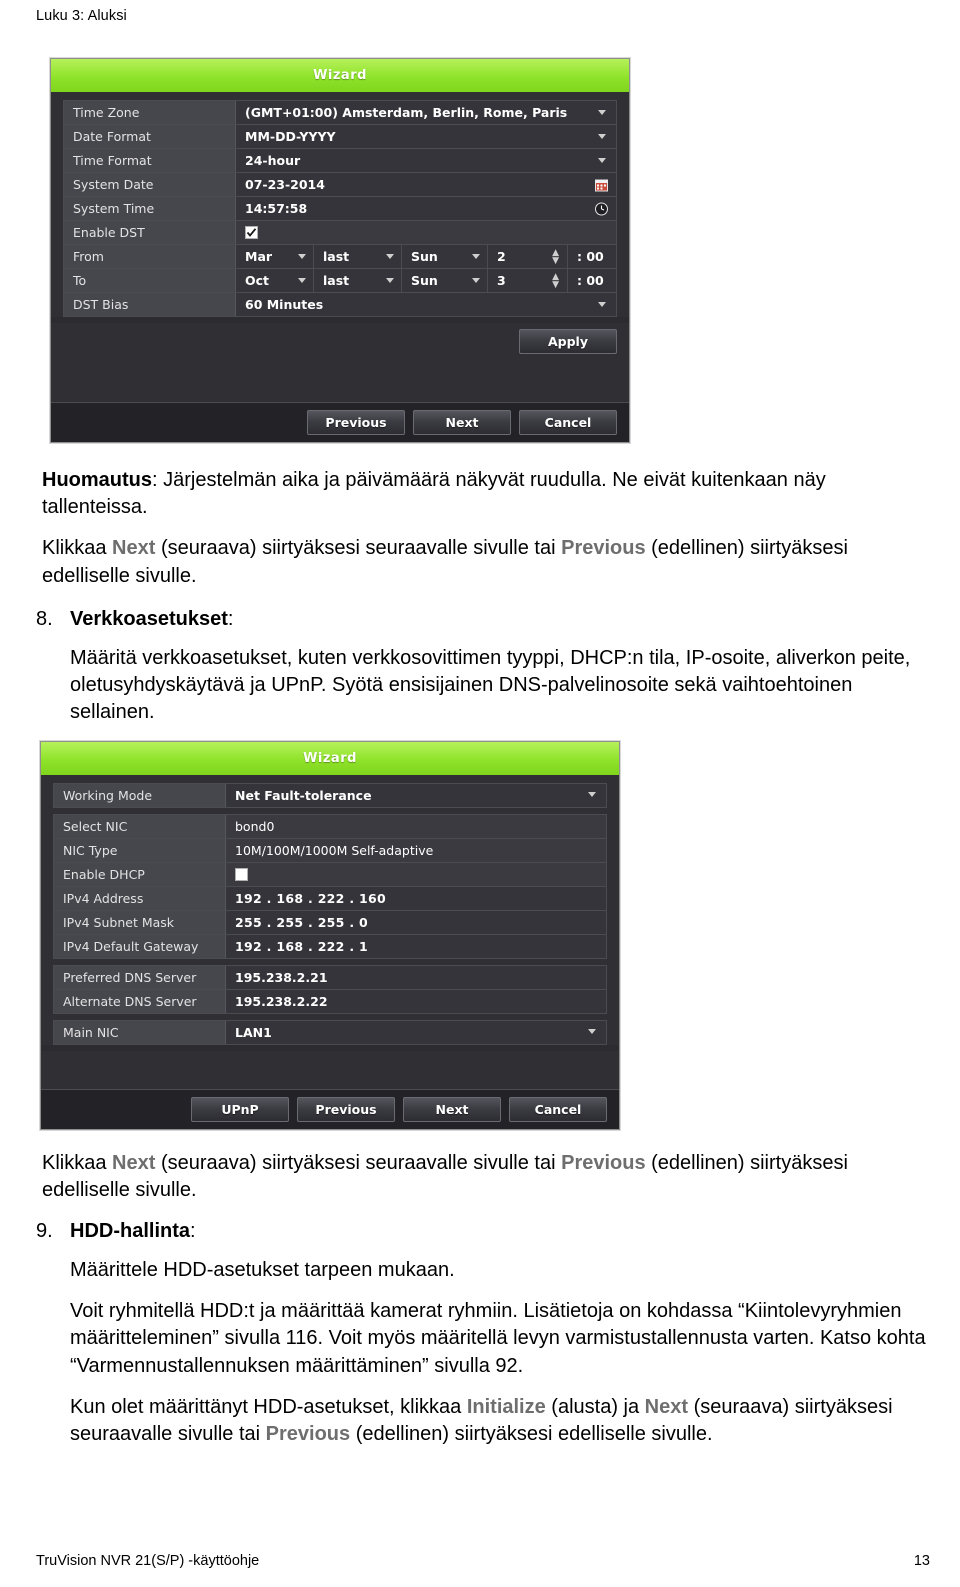  What do you see at coordinates (148, 1561) in the screenshot?
I see `footer-document-title: TruVision NVR 21(S/P) -käyttöohje` at bounding box center [148, 1561].